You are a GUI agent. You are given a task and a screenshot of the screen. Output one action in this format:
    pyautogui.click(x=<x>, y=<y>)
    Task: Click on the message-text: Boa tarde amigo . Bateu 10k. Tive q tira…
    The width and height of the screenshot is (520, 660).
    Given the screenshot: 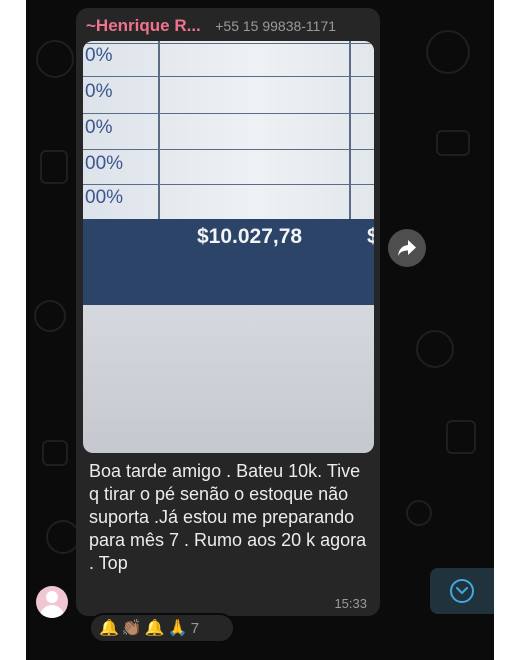 What is the action you would take?
    pyautogui.click(x=228, y=517)
    